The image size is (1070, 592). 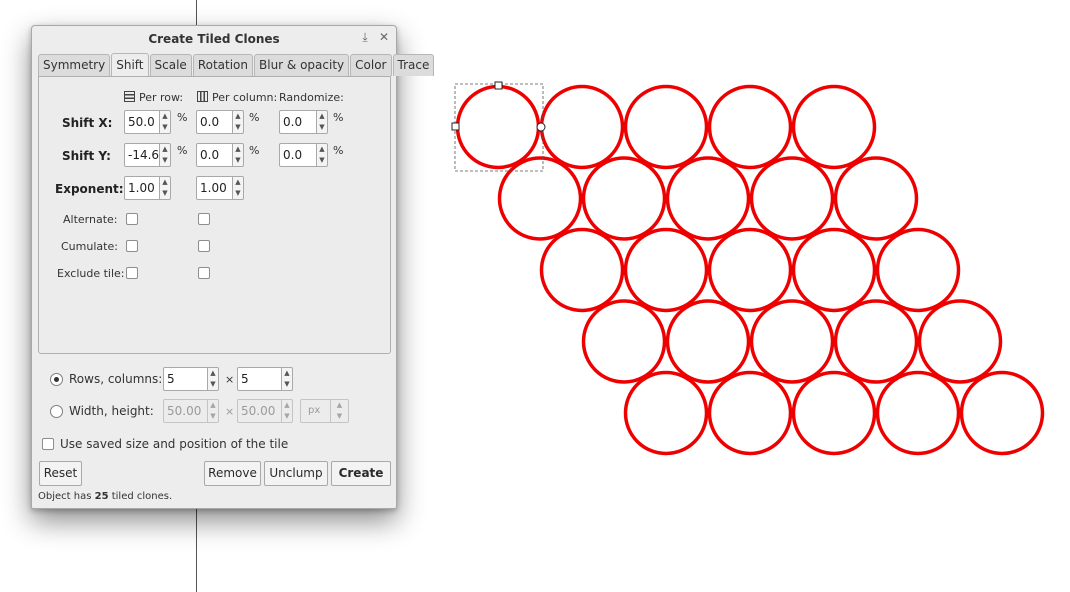 What do you see at coordinates (91, 273) in the screenshot?
I see `exclude-tile-label: Exclude tile:` at bounding box center [91, 273].